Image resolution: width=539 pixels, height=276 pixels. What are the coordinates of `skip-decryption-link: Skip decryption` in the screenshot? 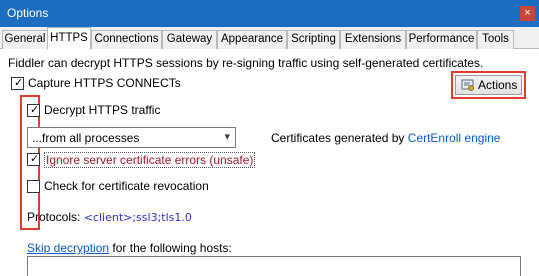 It's located at (68, 248).